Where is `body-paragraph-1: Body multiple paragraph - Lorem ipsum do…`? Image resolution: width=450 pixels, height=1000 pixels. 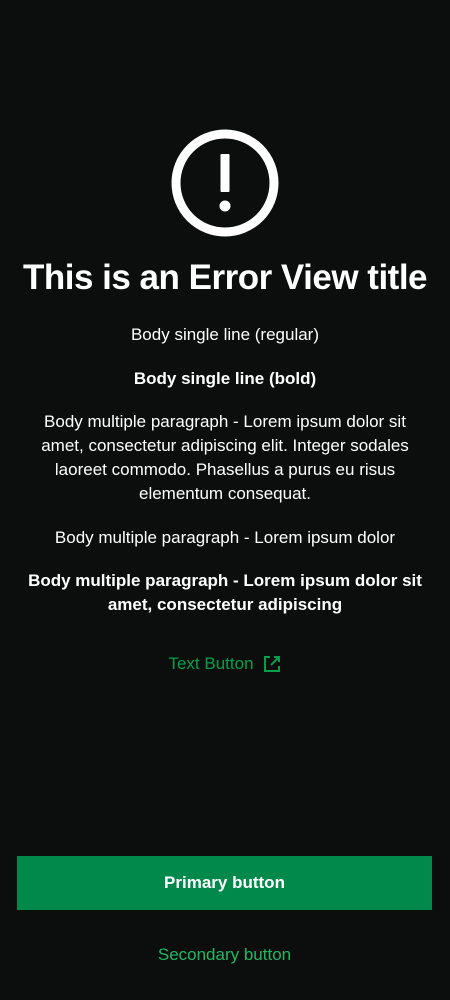
body-paragraph-1: Body multiple paragraph - Lorem ipsum do… is located at coordinates (225, 457).